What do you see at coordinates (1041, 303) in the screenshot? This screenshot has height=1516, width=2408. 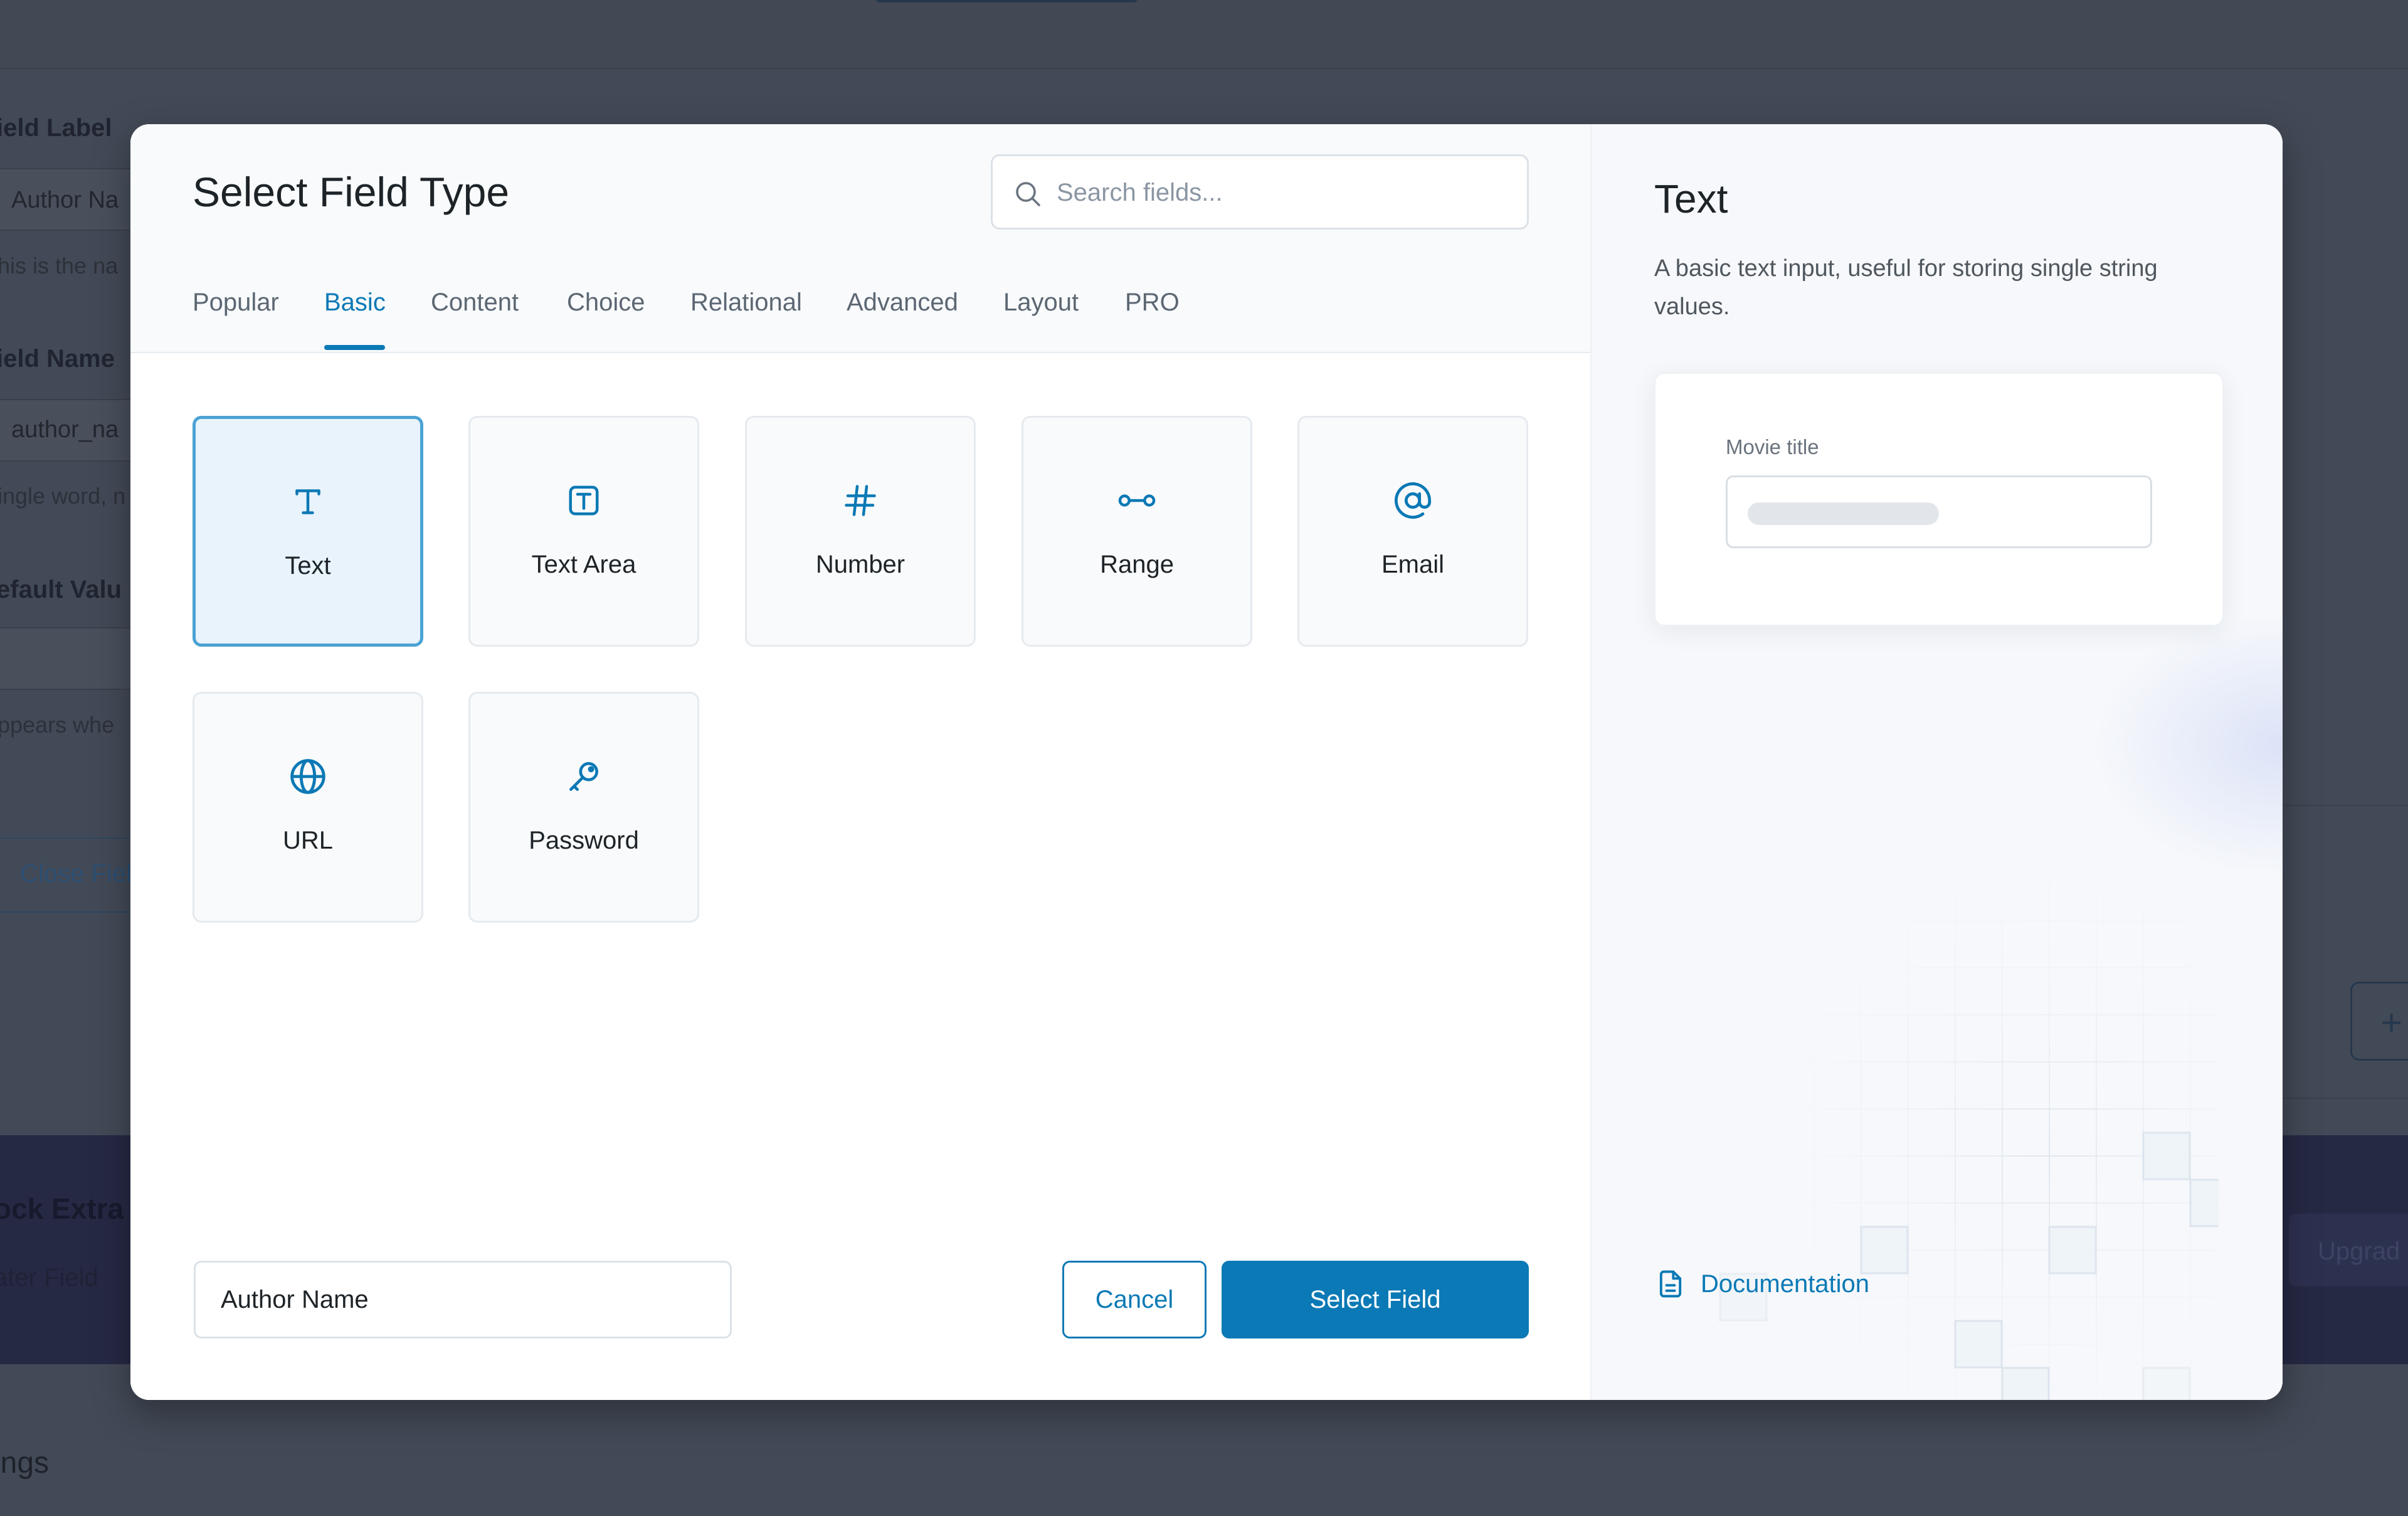 I see `tab-layout: Layout` at bounding box center [1041, 303].